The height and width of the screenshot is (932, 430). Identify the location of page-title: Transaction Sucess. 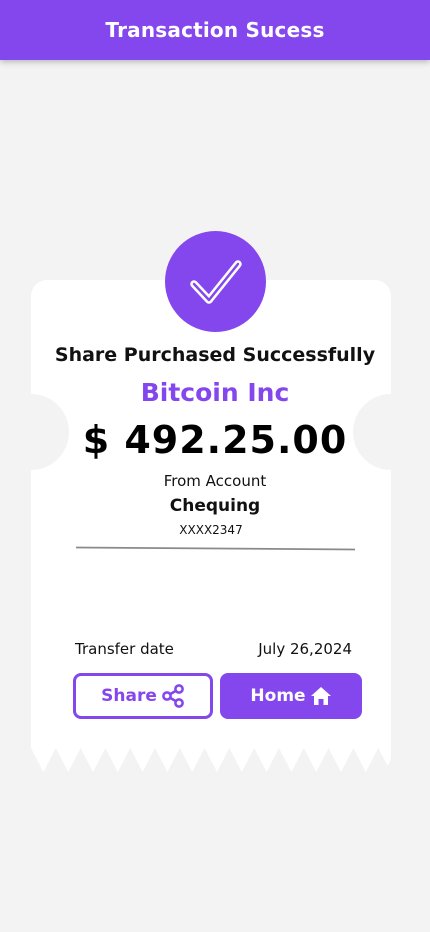
(215, 30).